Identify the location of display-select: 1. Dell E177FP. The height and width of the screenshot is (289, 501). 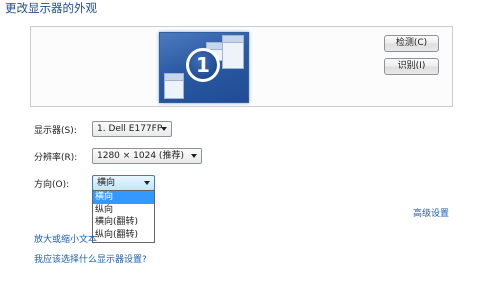
(132, 129).